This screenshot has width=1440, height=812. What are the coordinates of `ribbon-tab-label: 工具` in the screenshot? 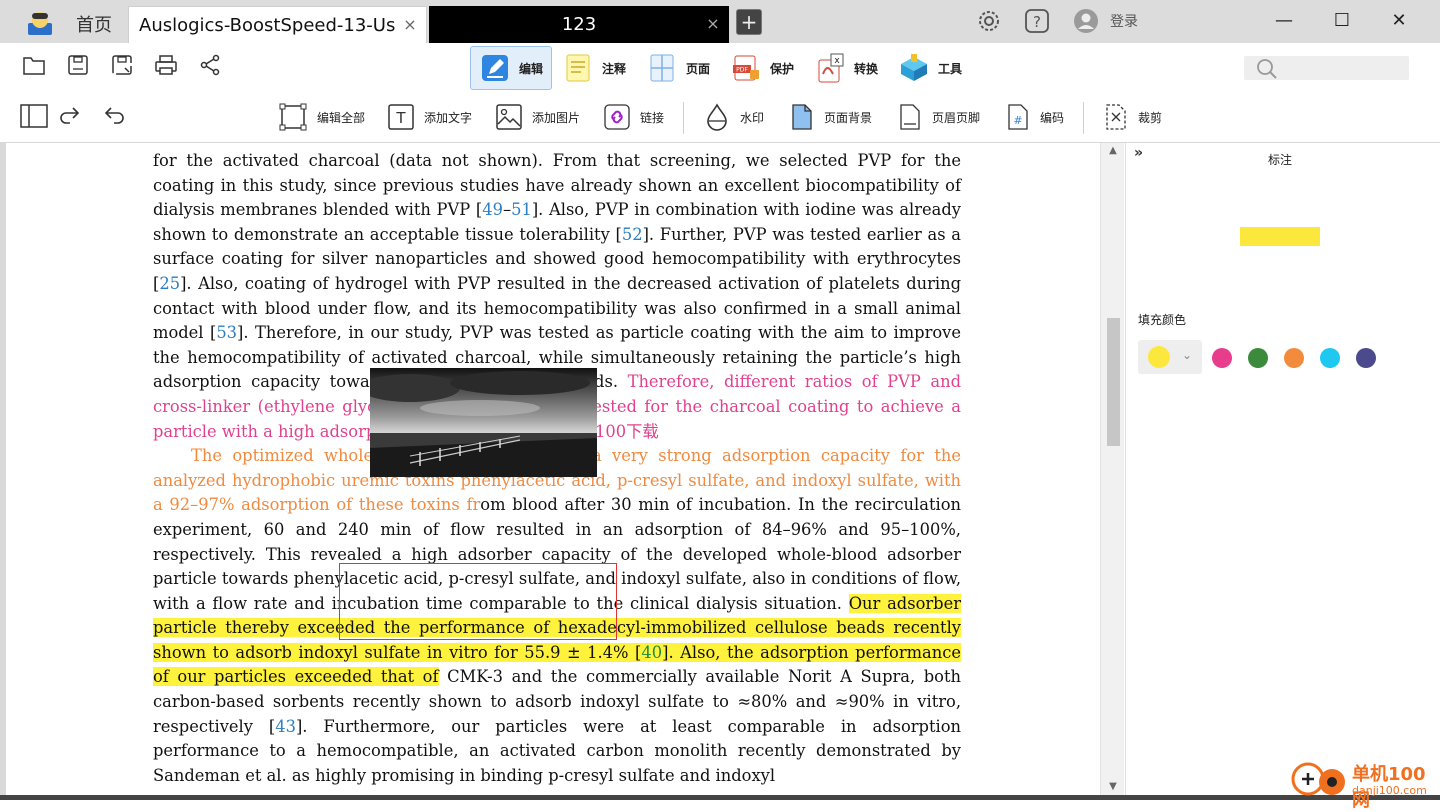 It's located at (950, 68).